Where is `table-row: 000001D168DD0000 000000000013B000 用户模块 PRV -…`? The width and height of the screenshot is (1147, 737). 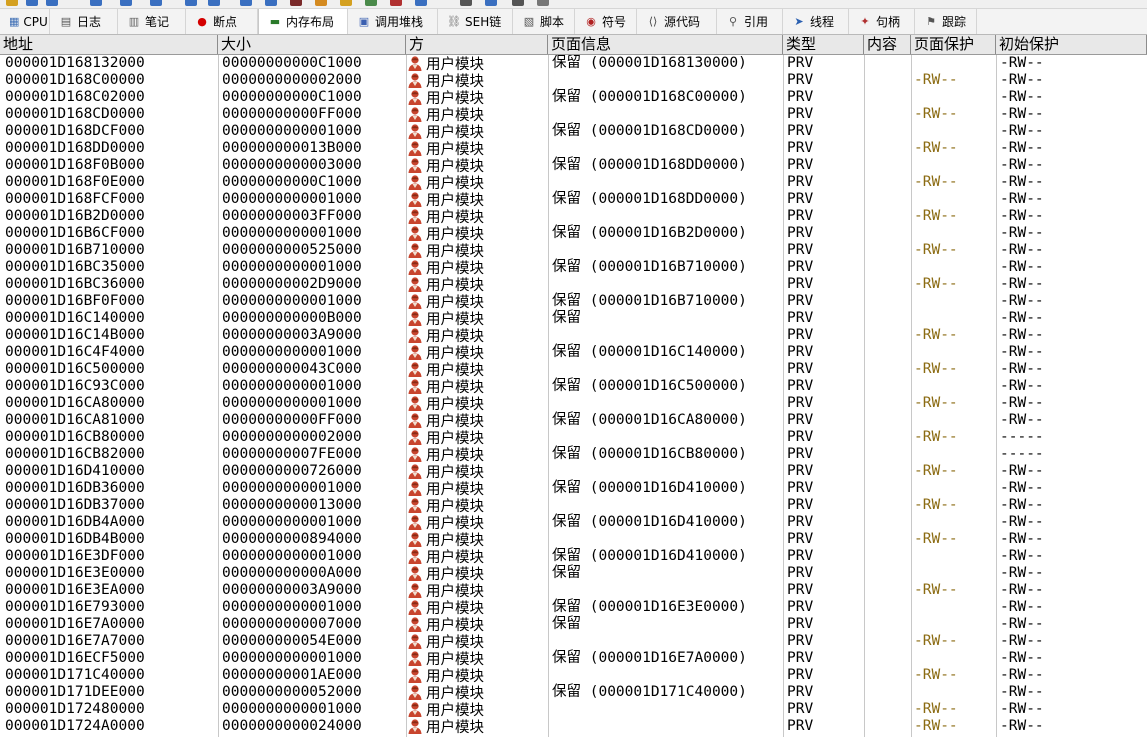
table-row: 000001D168DD0000 000000000013B000 用户模块 PRV -… is located at coordinates (573, 149).